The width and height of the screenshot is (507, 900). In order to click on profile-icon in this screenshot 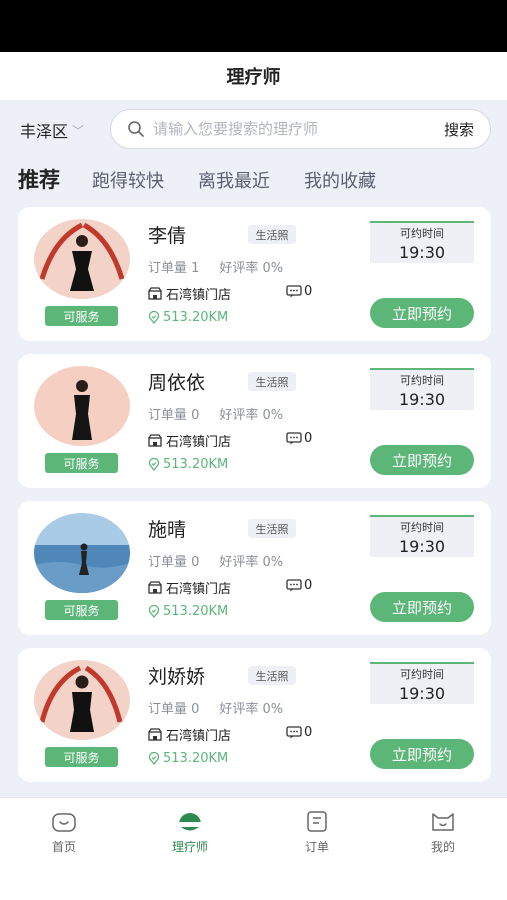, I will do `click(443, 822)`.